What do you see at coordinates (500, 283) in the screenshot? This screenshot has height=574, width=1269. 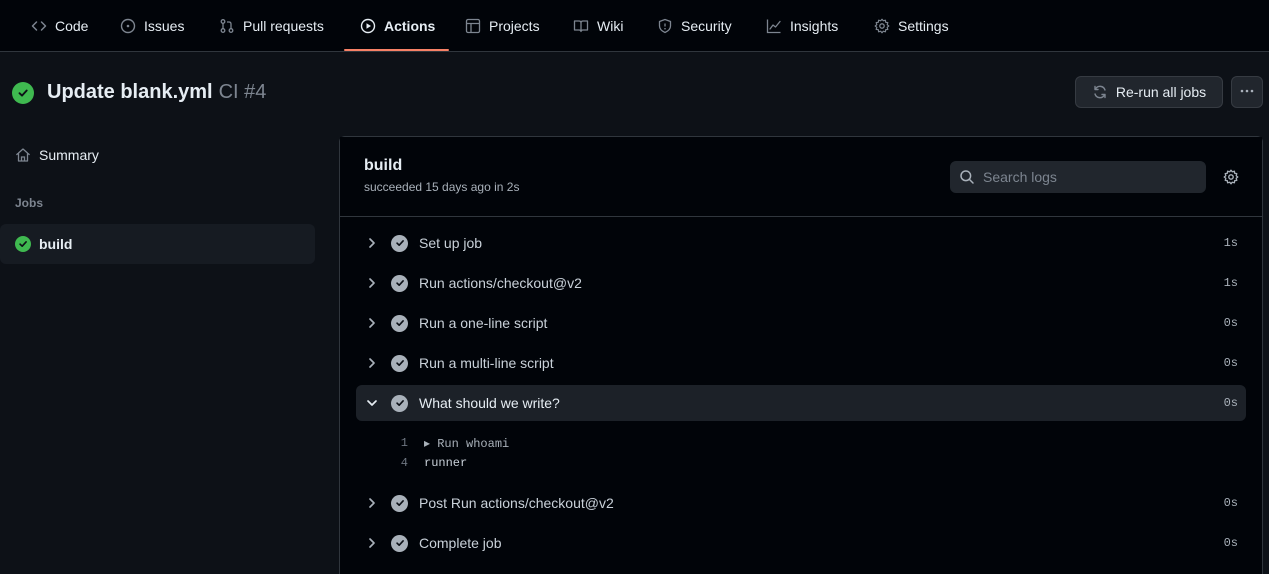 I see `step-name: Run actions/checkout@v2` at bounding box center [500, 283].